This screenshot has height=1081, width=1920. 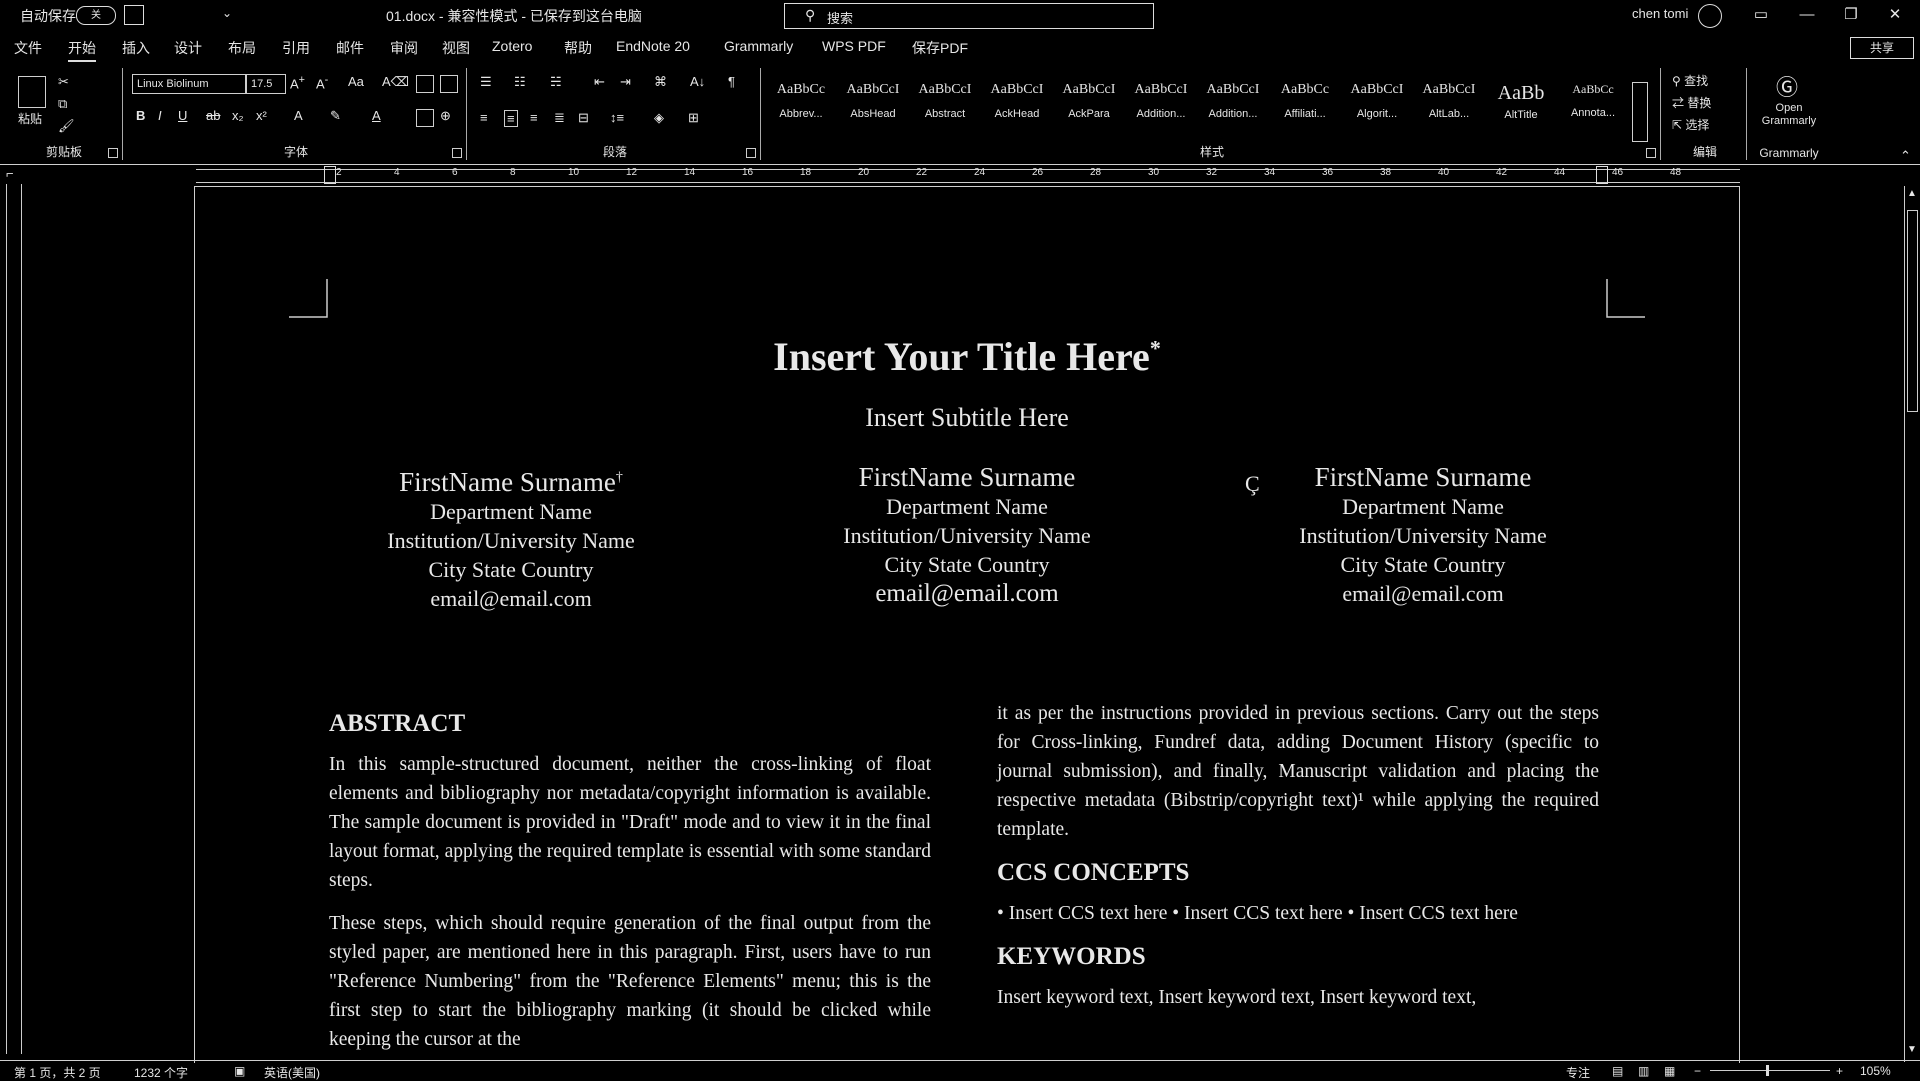 I want to click on subscript-icon: x₂, so click(x=238, y=115).